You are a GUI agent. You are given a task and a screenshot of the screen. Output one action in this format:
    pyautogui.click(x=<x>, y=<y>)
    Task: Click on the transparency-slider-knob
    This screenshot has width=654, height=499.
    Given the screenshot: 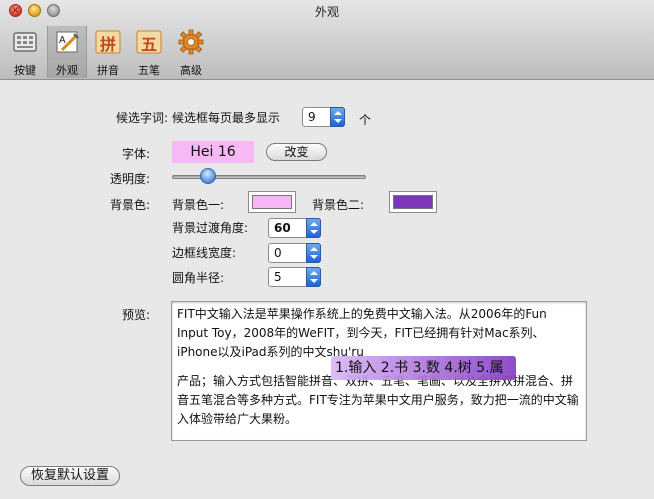 What is the action you would take?
    pyautogui.click(x=208, y=176)
    